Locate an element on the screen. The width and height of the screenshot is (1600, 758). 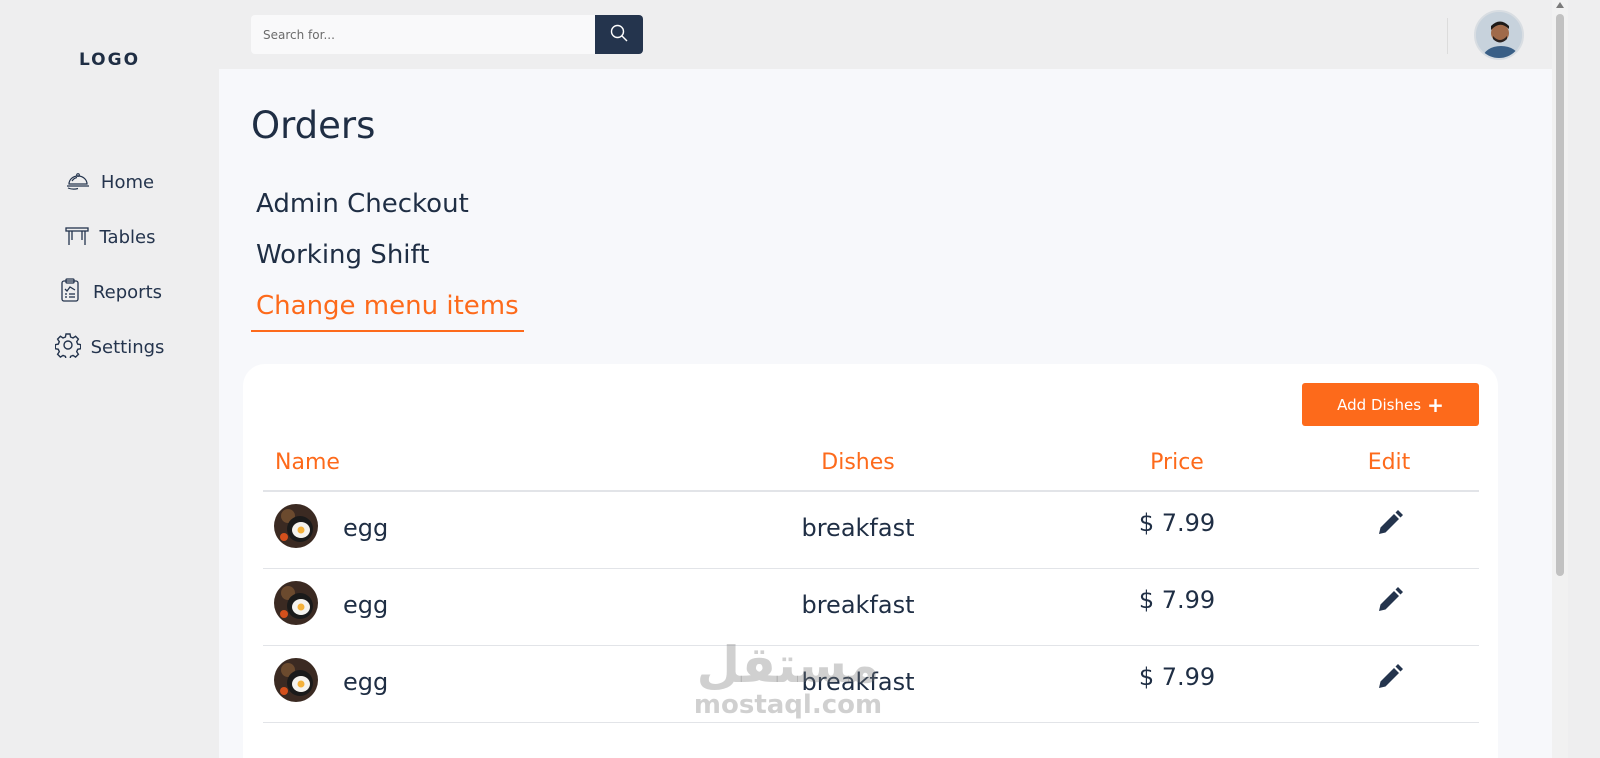
logo: LOGO is located at coordinates (109, 60).